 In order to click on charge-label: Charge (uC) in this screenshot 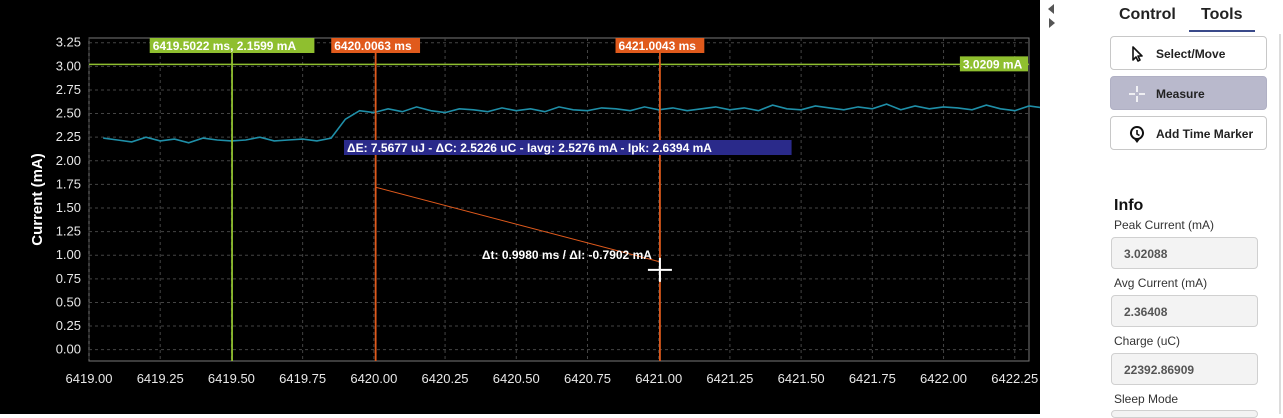, I will do `click(1147, 341)`.